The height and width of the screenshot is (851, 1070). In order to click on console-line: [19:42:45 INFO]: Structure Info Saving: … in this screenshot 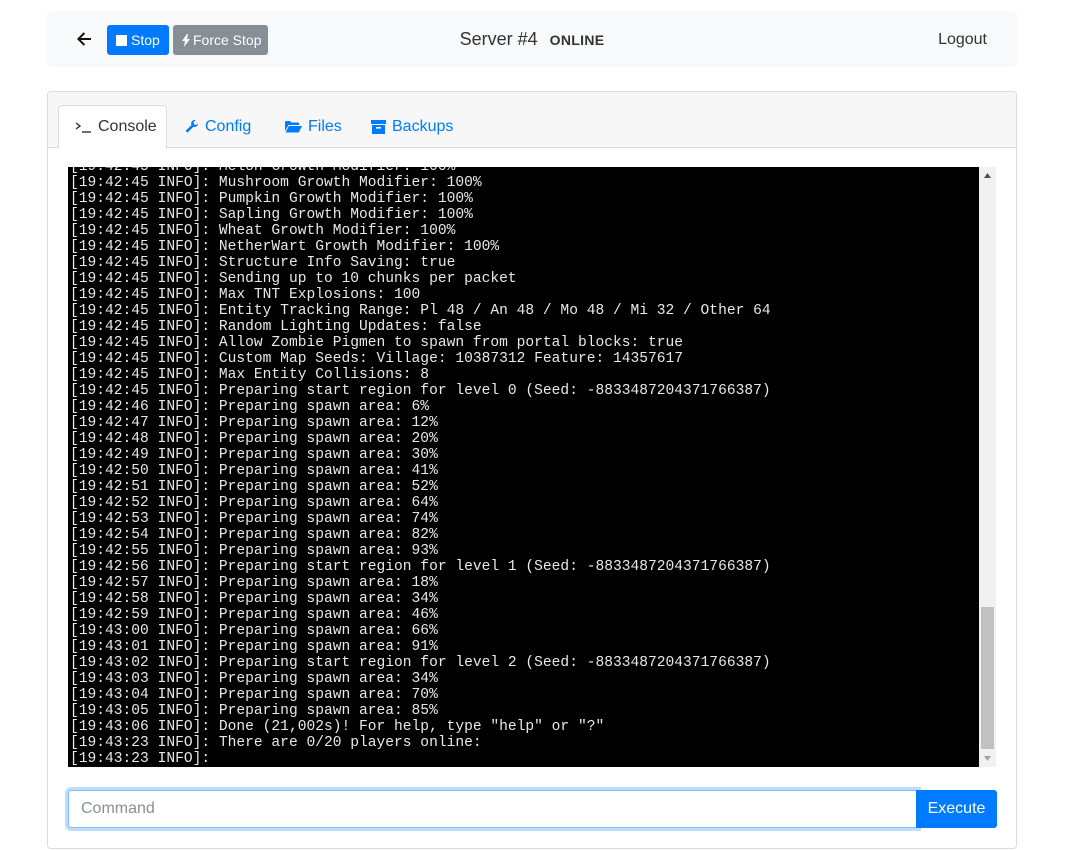, I will do `click(263, 263)`.